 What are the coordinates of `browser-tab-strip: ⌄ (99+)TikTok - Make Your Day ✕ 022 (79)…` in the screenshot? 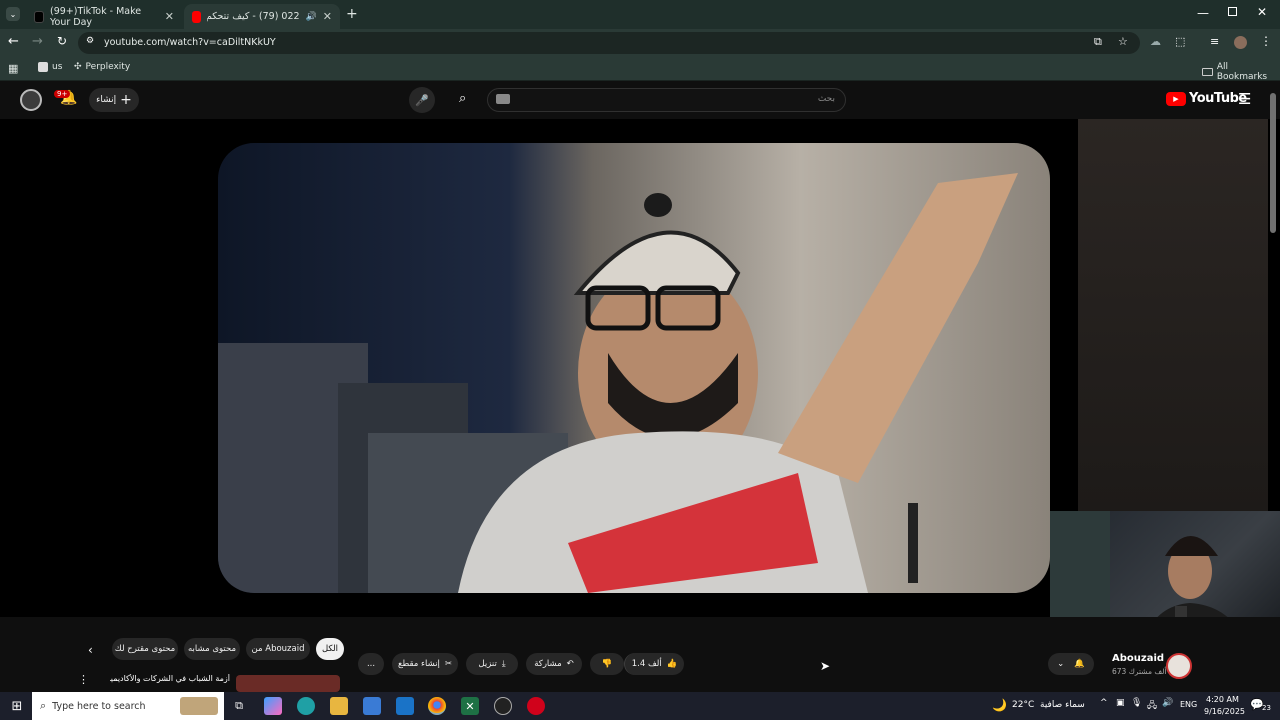 It's located at (640, 14).